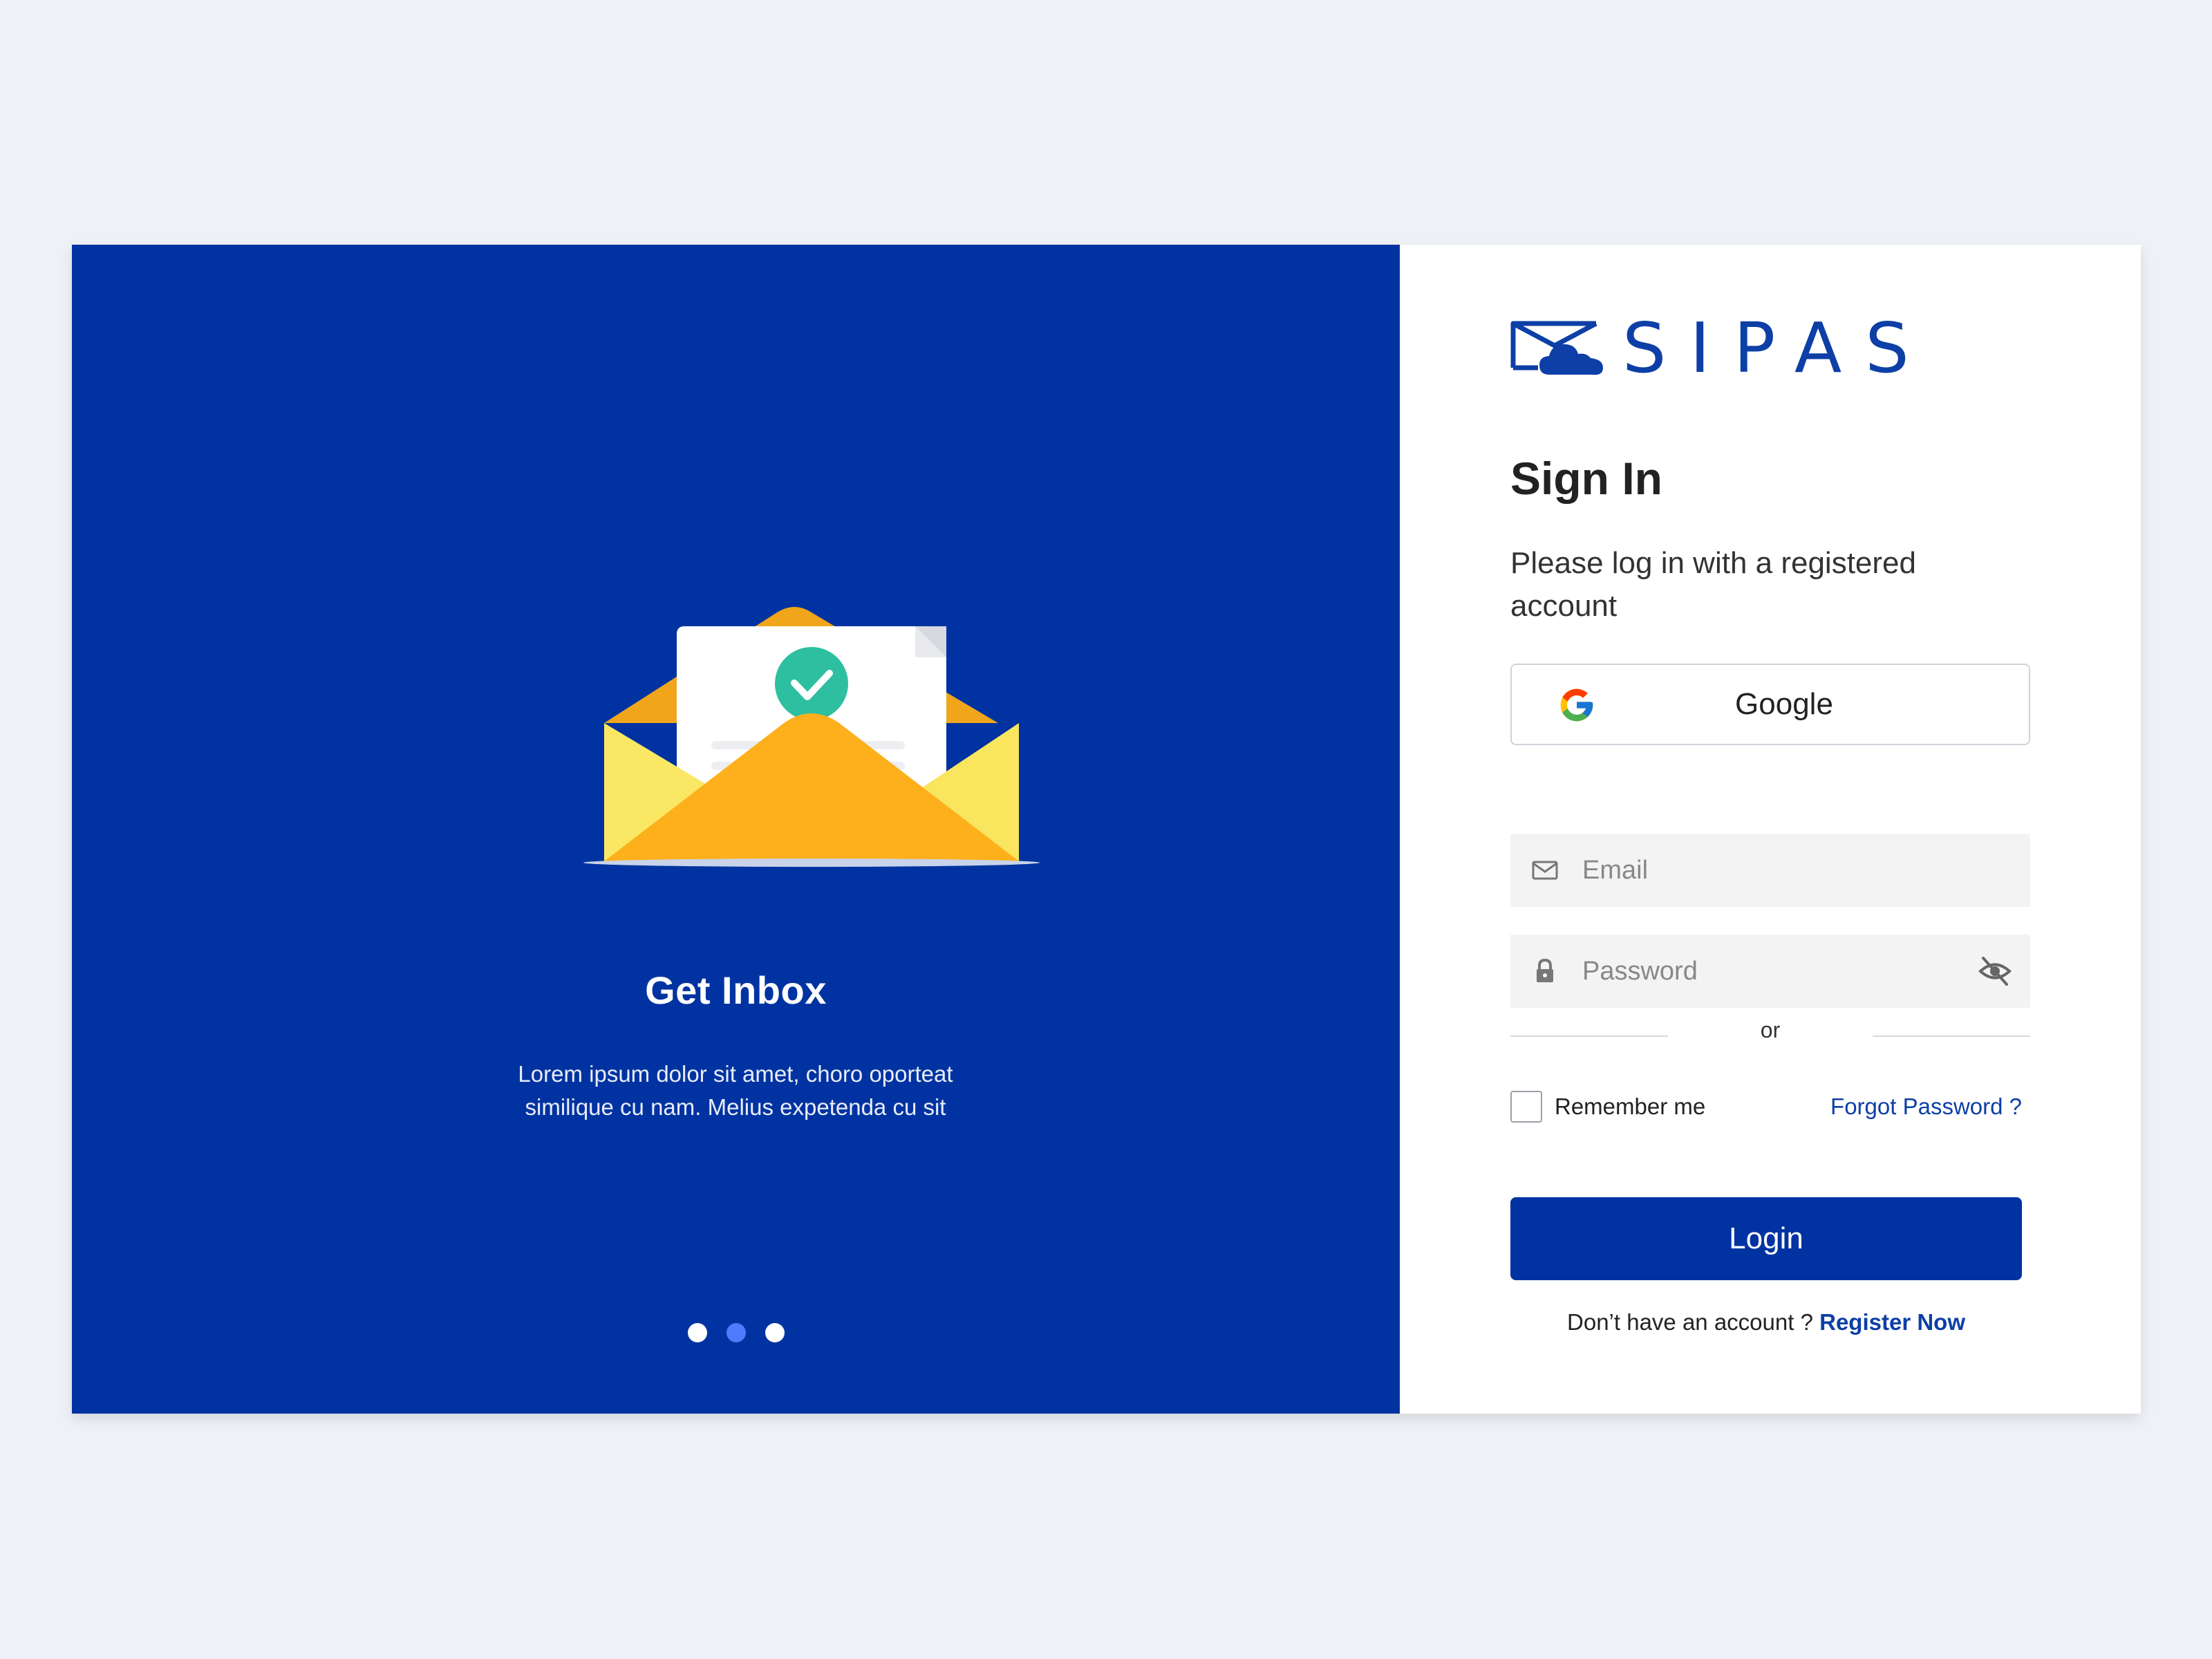  I want to click on register-prompt-text: Don’t have an account ?, so click(1694, 1322).